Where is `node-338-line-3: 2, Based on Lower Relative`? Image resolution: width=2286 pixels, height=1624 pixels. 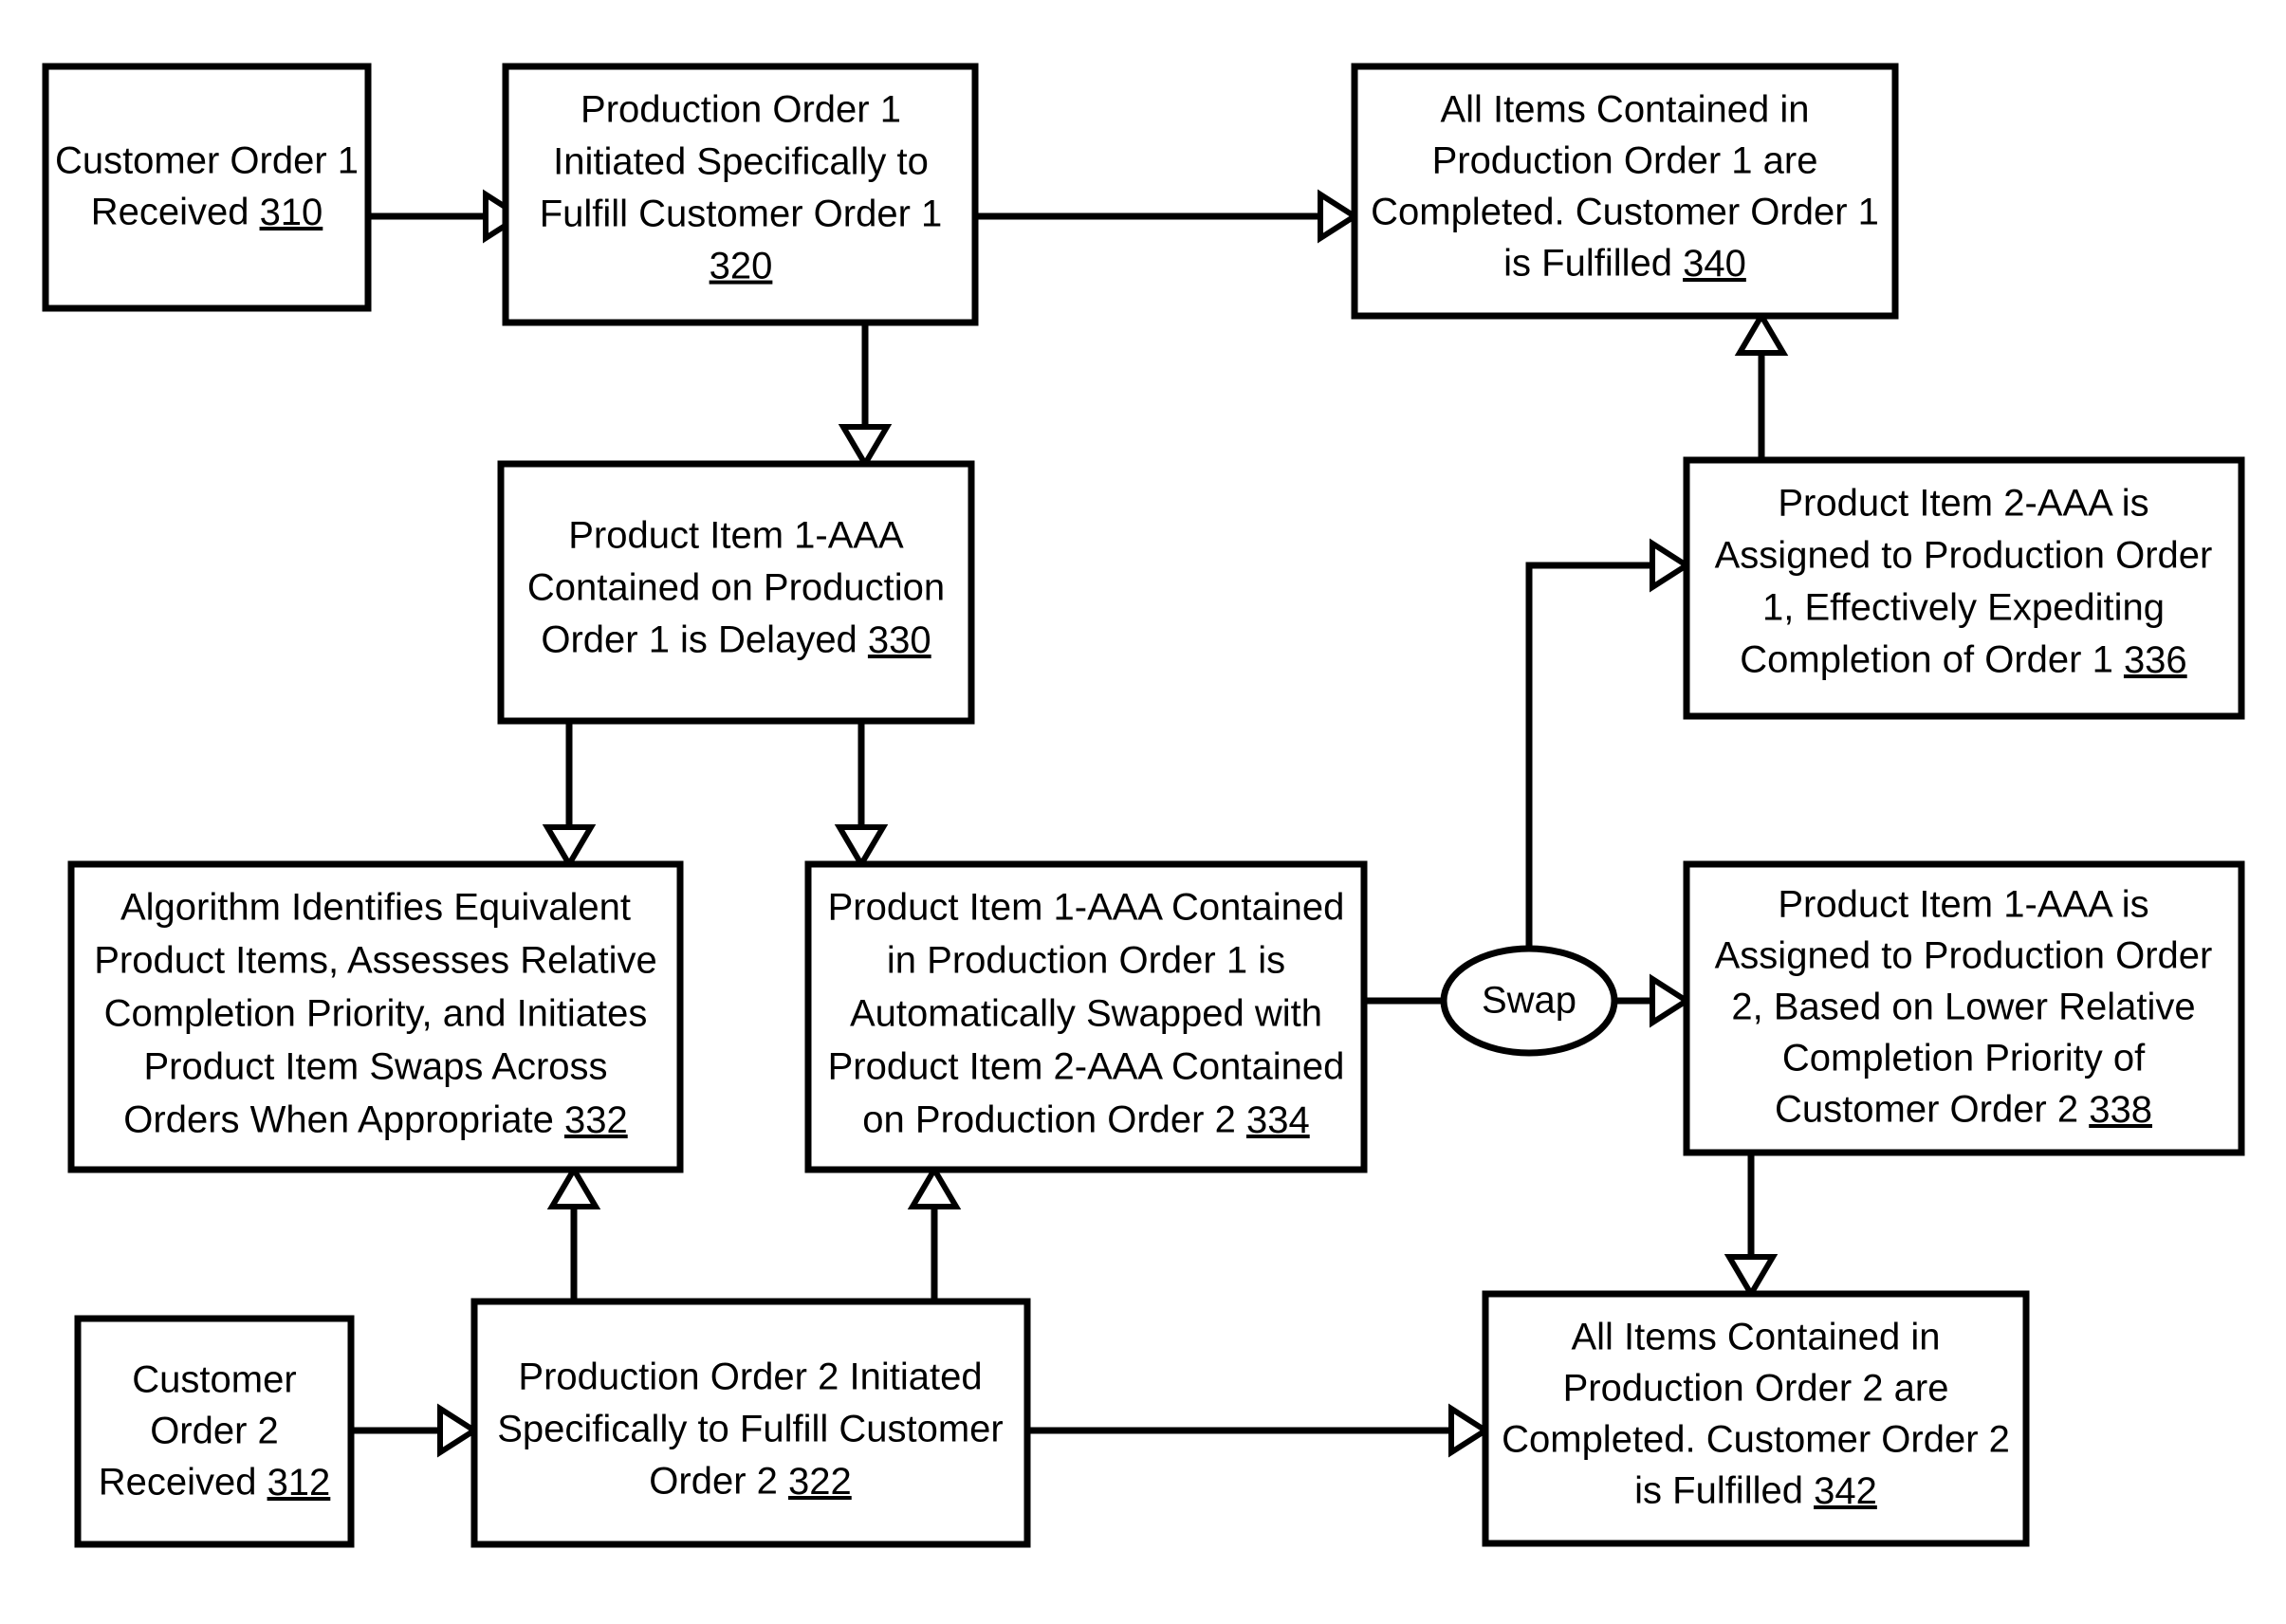 node-338-line-3: 2, Based on Lower Relative is located at coordinates (1963, 1008).